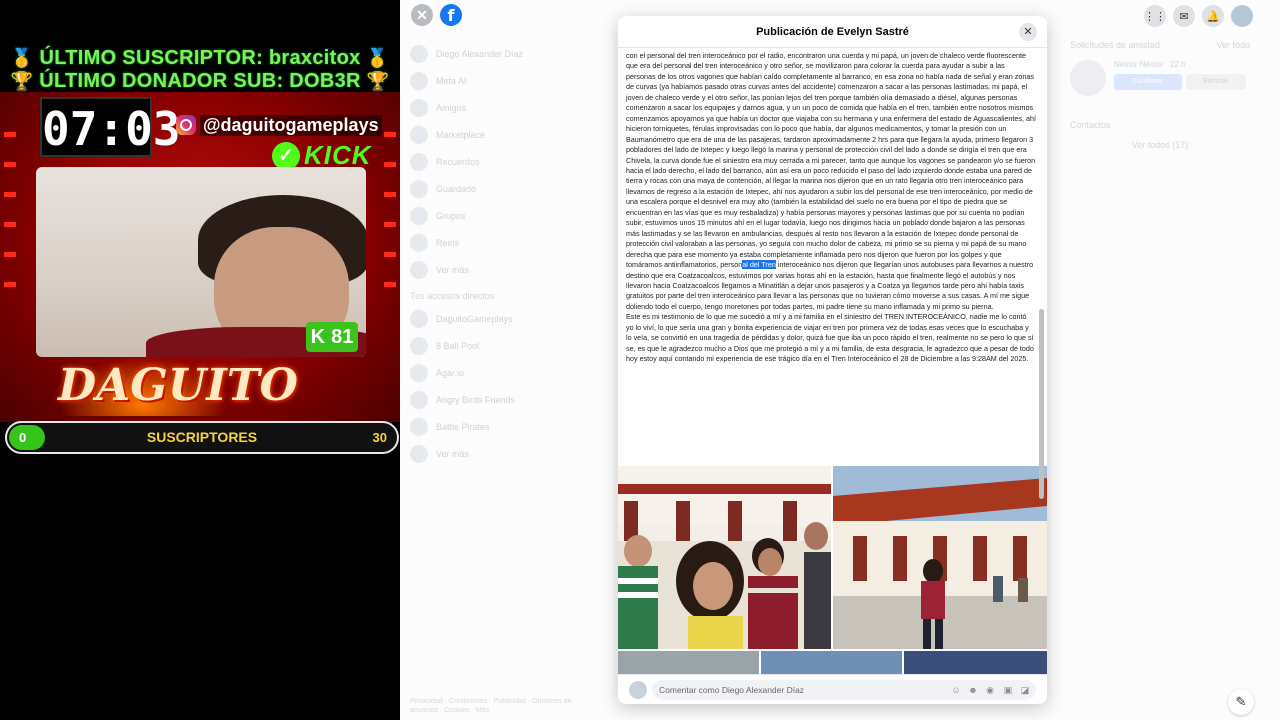 The image size is (1280, 720). What do you see at coordinates (505, 318) in the screenshot?
I see `shortcut-item: DaguitoGameplays` at bounding box center [505, 318].